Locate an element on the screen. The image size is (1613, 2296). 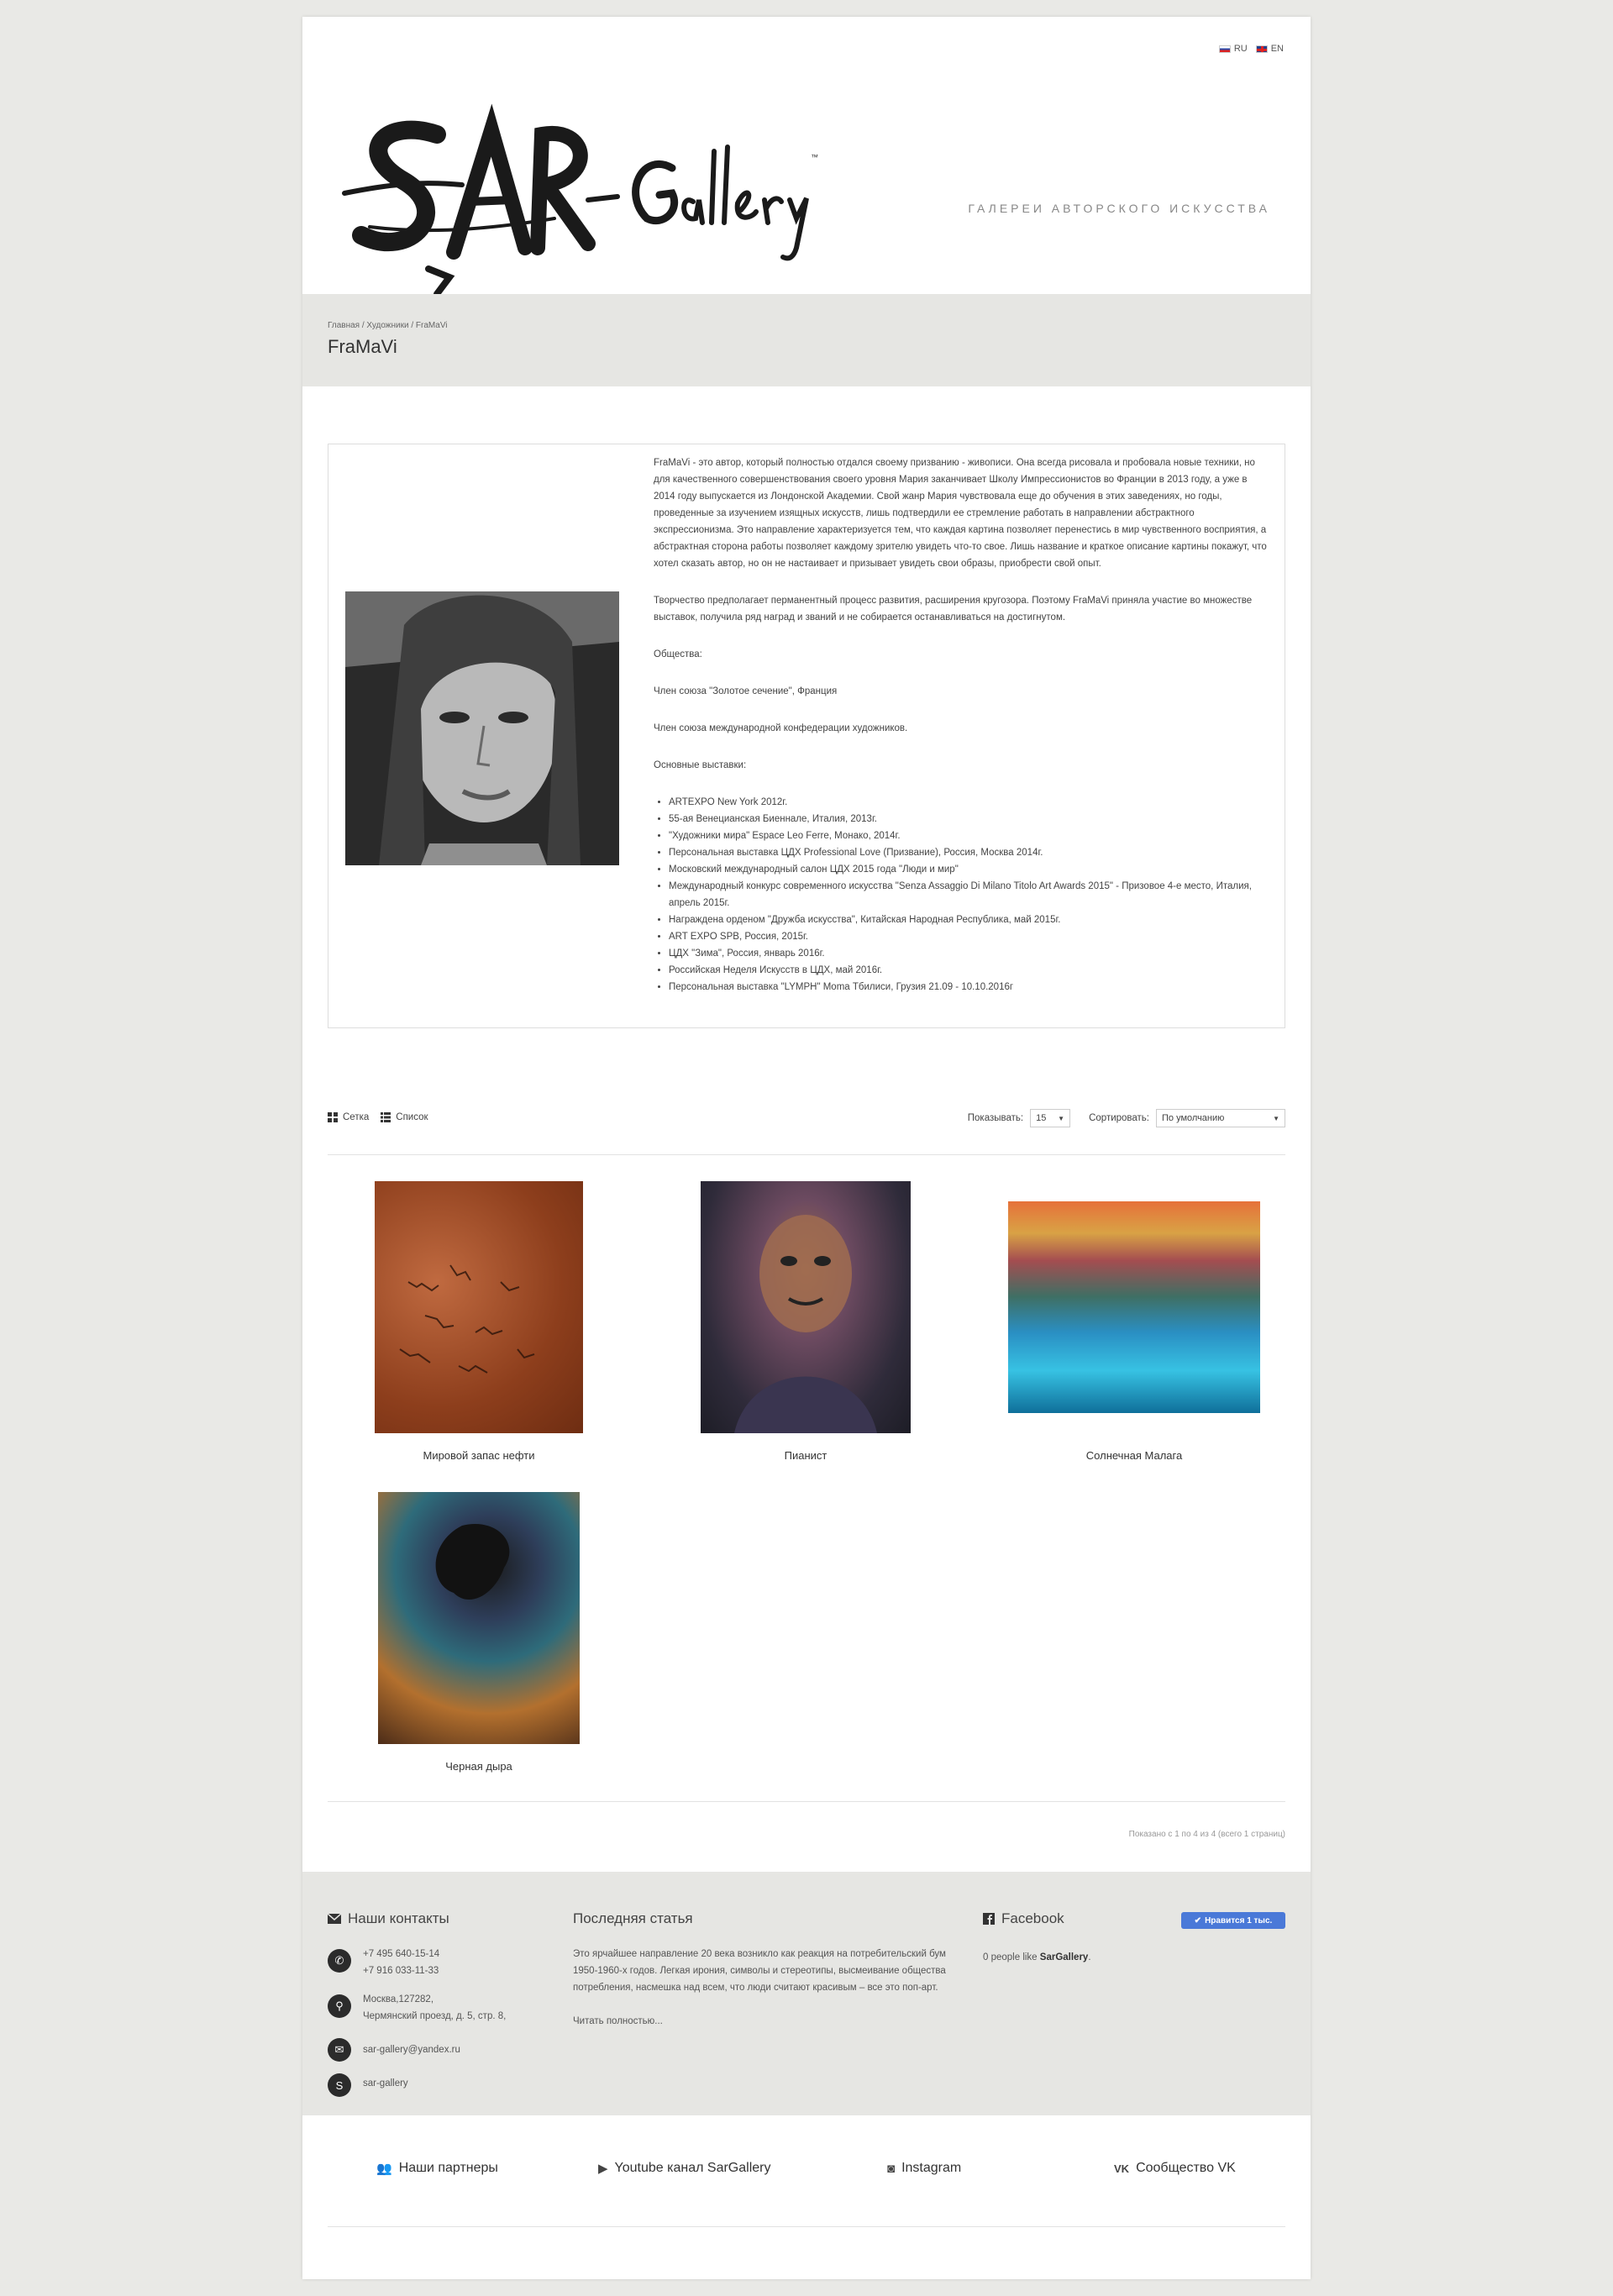
artwork-title: Мировой запас нефти is located at coordinates (479, 1455).